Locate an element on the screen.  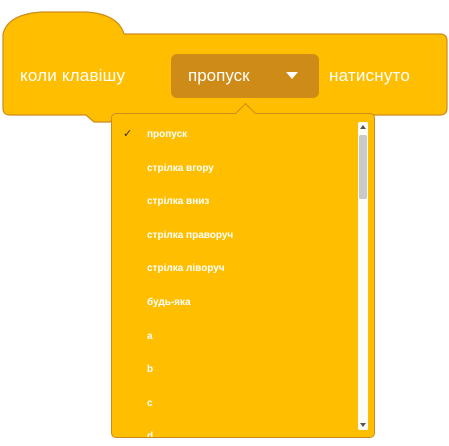
menu-item-label: d is located at coordinates (150, 434).